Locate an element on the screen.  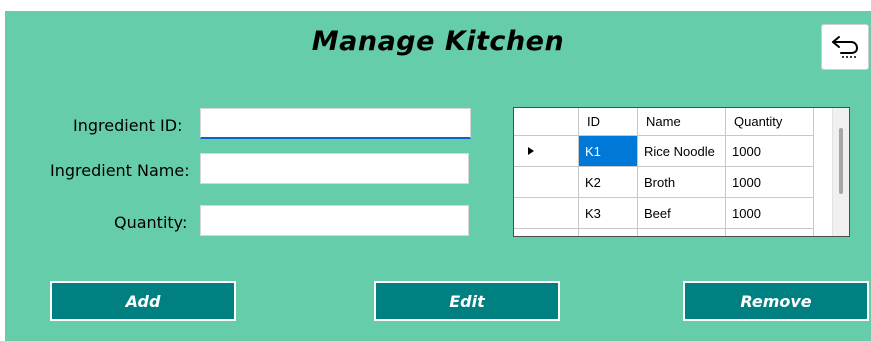
cell-id is located at coordinates (608, 232).